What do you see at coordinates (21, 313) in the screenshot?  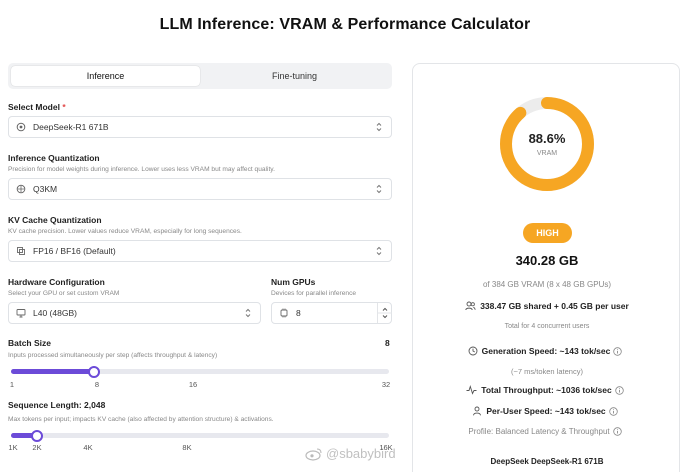 I see `monitor-icon` at bounding box center [21, 313].